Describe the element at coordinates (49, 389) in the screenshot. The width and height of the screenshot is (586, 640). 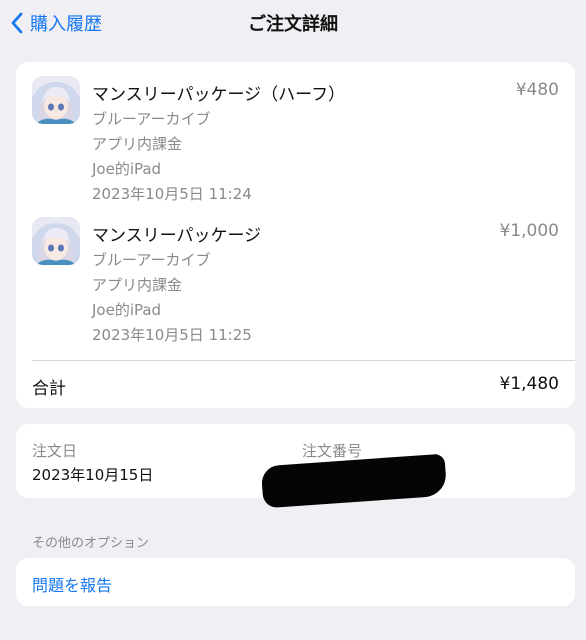
I see `total-label: 合計` at that location.